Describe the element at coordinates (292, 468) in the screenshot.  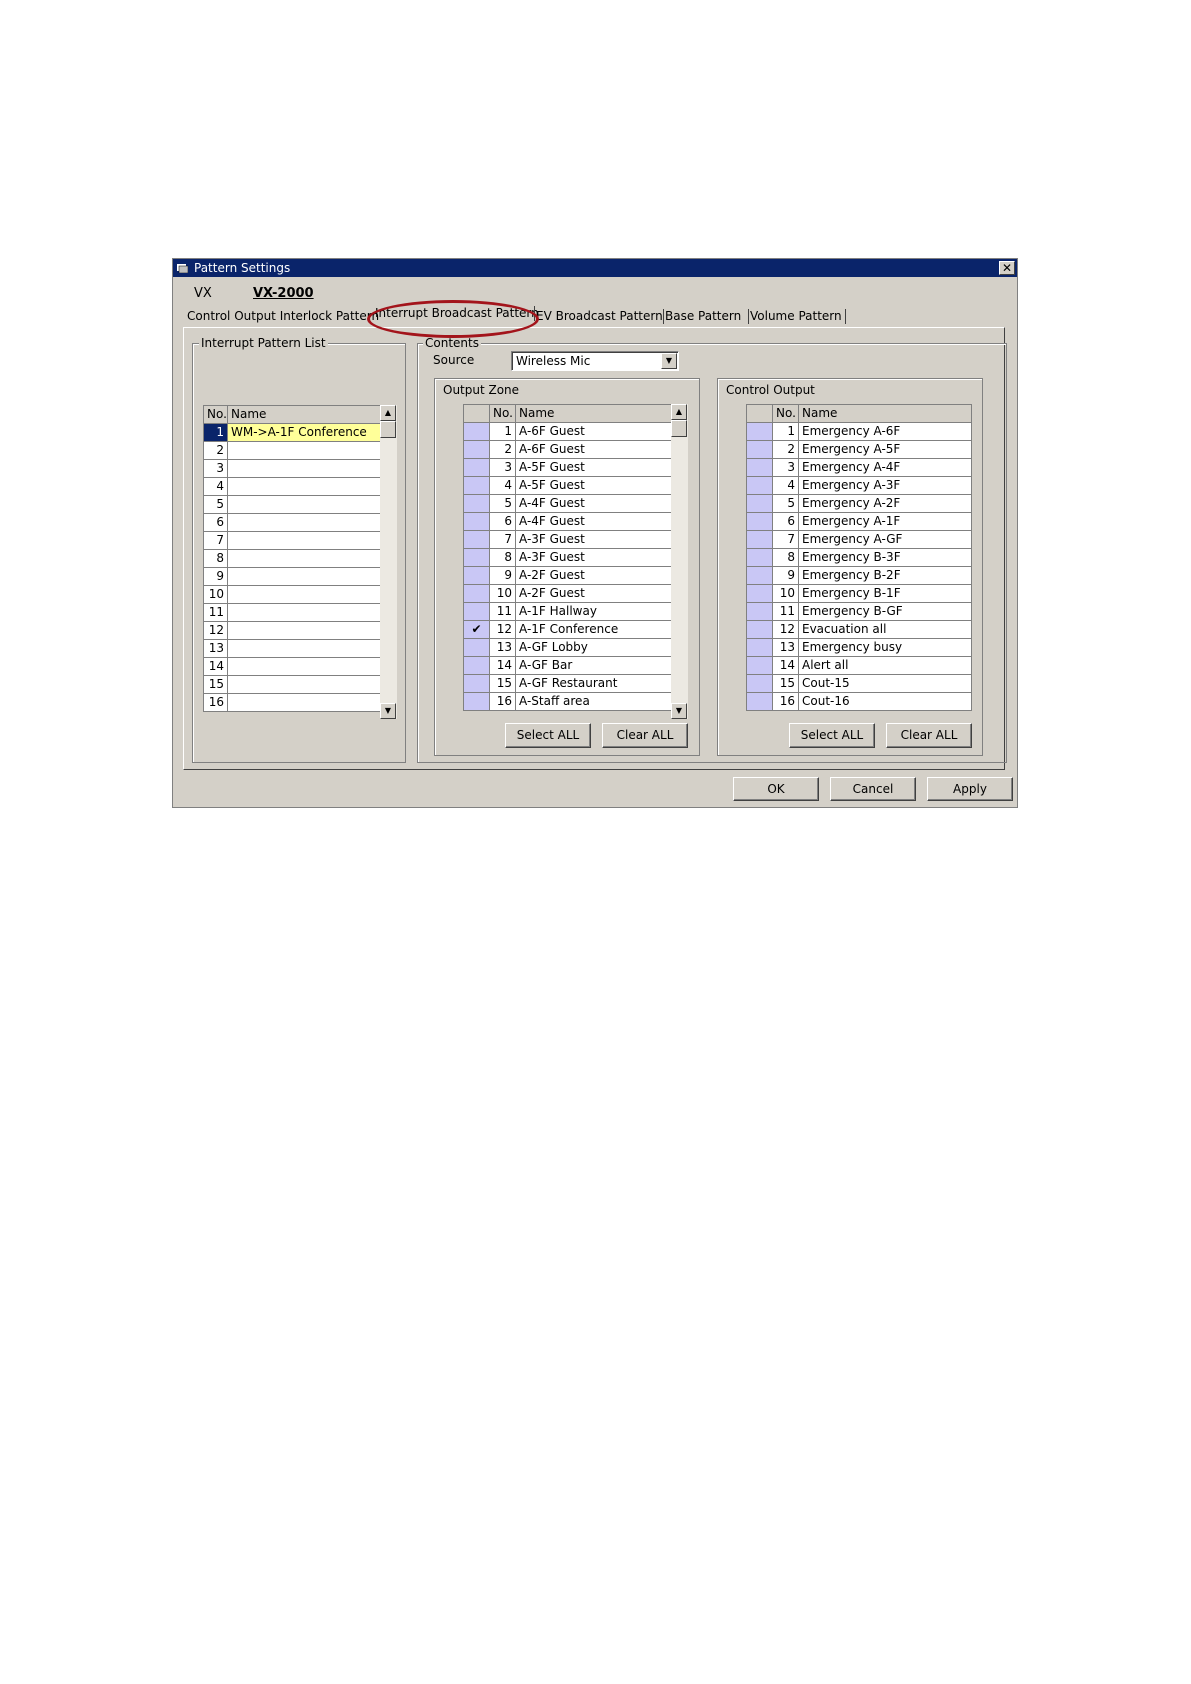
I see `table-row: 3` at that location.